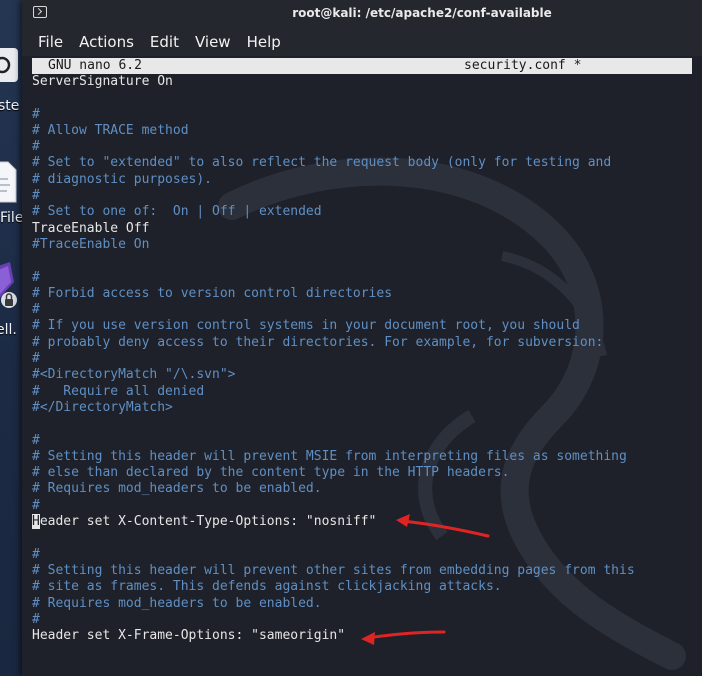 The image size is (702, 676). I want to click on code-text: Header set X-Frame-Options: "sameorigin", so click(189, 636).